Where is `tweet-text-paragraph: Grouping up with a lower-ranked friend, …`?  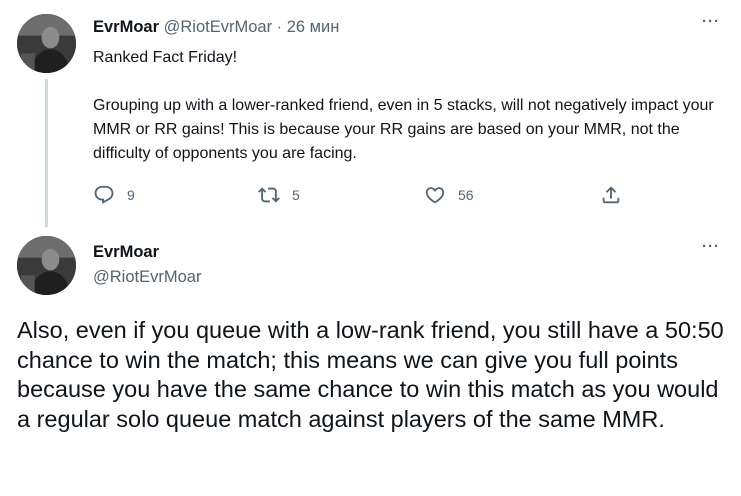
tweet-text-paragraph: Grouping up with a lower-ranked friend, … is located at coordinates (403, 129).